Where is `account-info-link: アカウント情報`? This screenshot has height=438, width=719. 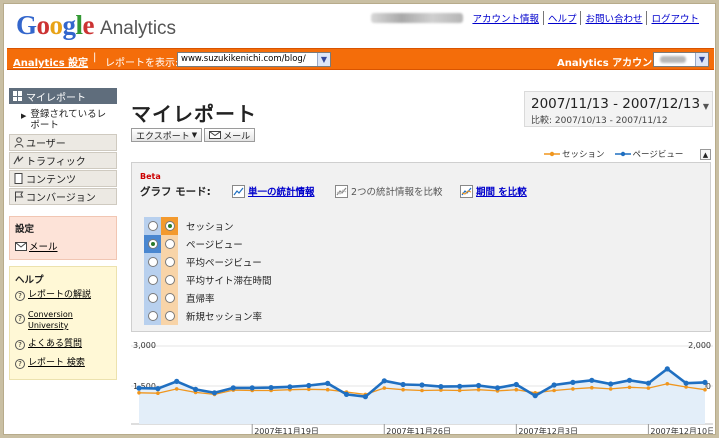
account-info-link: アカウント情報 is located at coordinates (505, 18).